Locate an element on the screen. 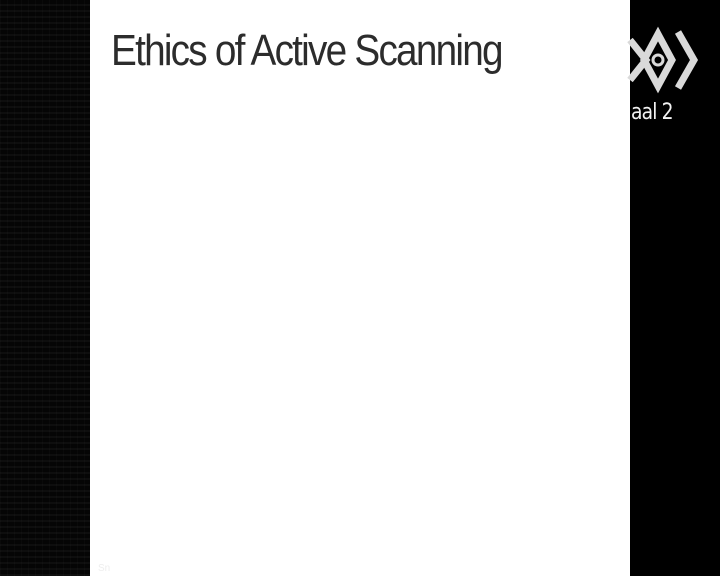  left-noise-strip is located at coordinates (45, 288).